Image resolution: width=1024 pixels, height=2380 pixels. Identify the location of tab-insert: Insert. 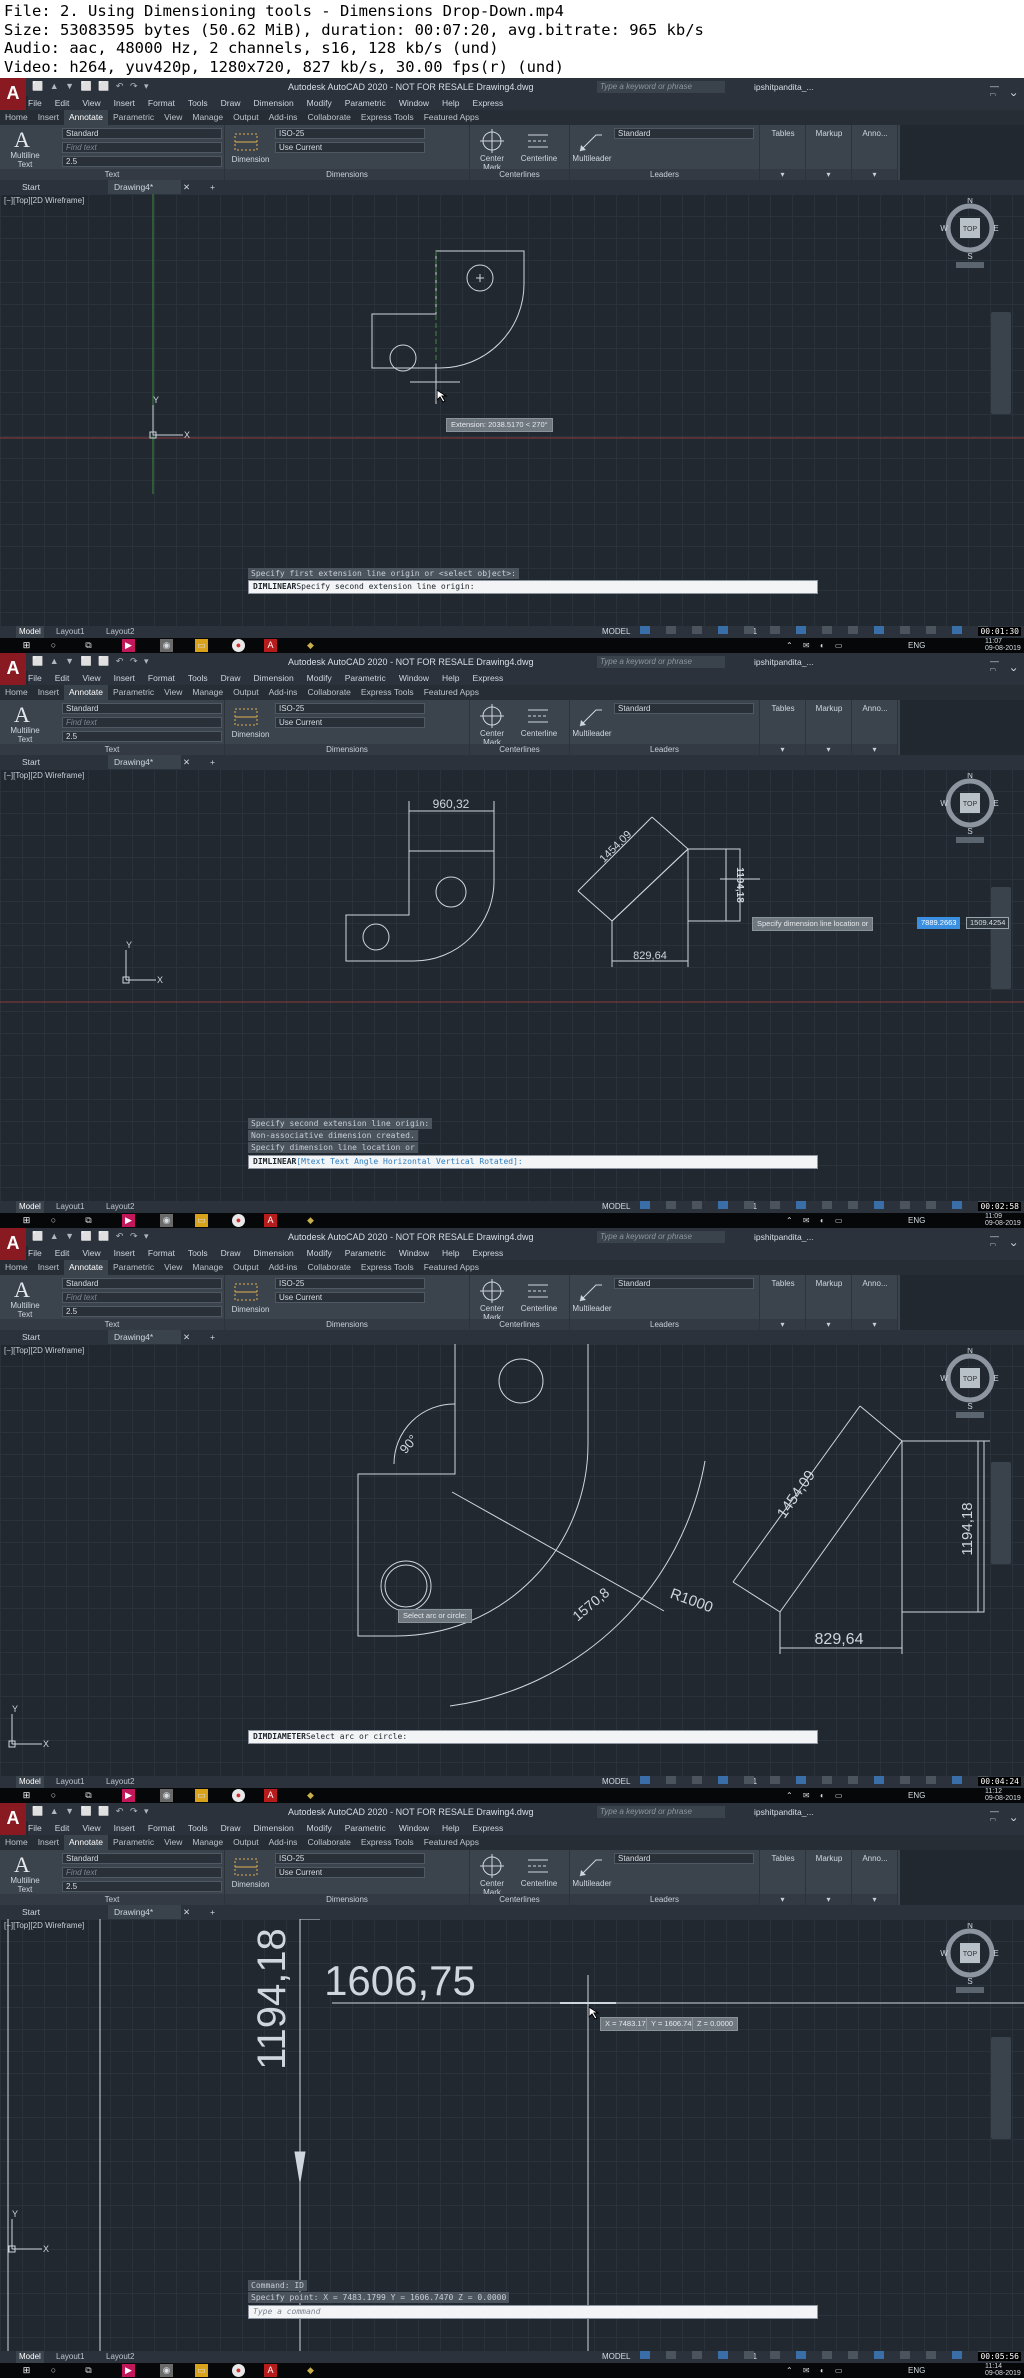
(48, 1842).